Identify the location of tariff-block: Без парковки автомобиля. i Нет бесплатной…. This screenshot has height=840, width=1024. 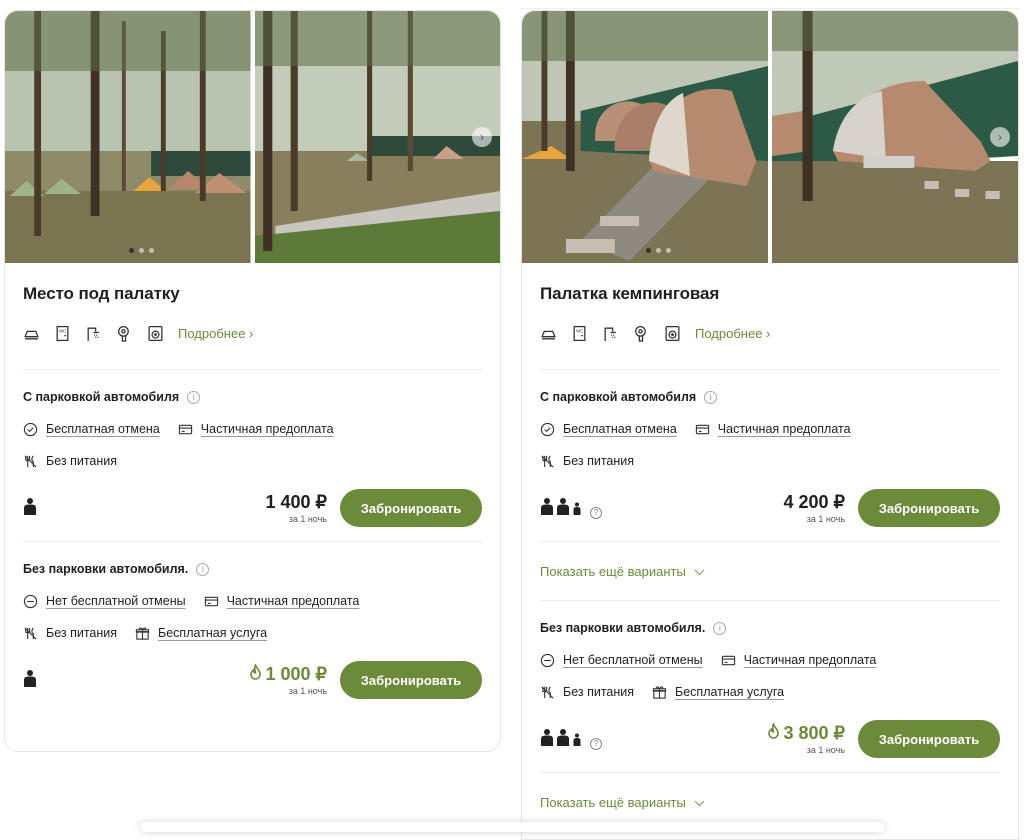
(252, 620).